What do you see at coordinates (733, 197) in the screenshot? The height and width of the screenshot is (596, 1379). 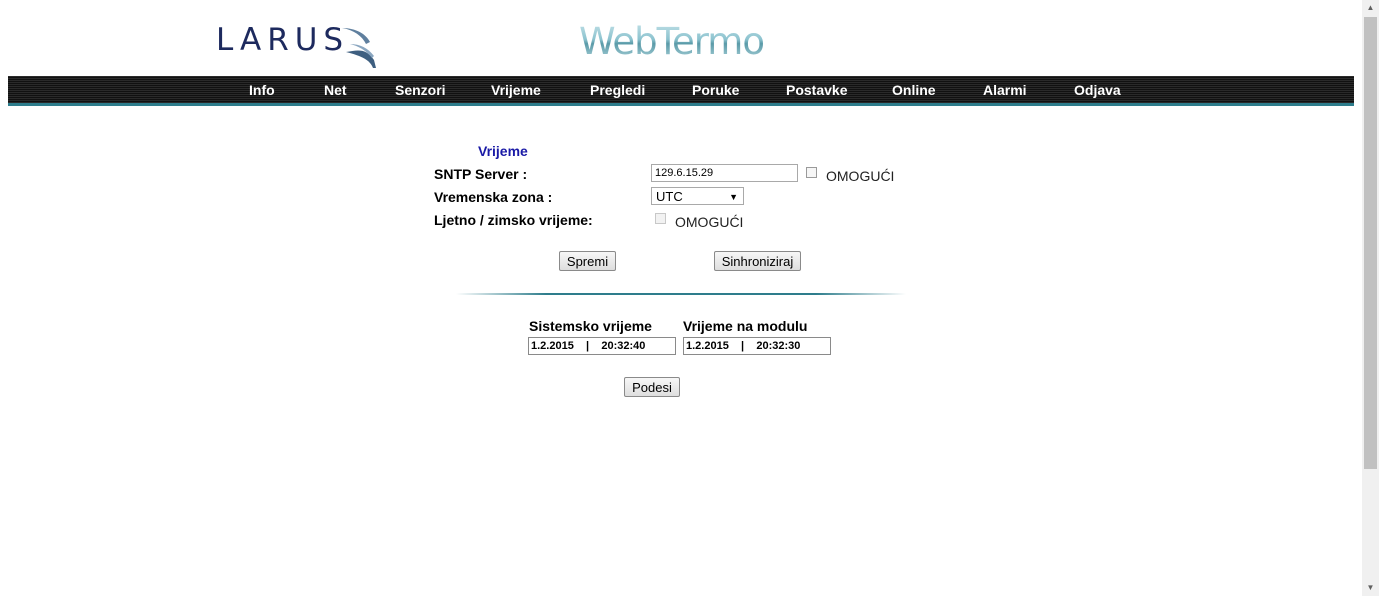 I see `dropdown-arrow-icon: ▼` at bounding box center [733, 197].